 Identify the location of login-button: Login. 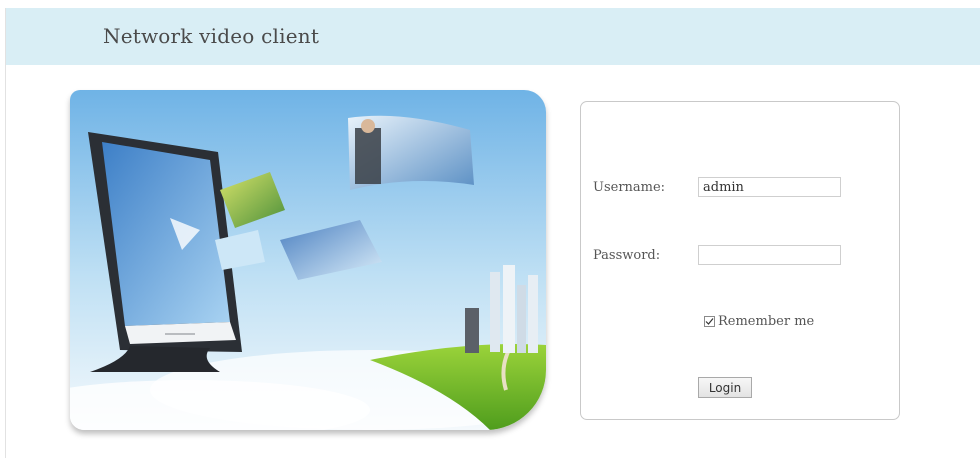
(725, 387).